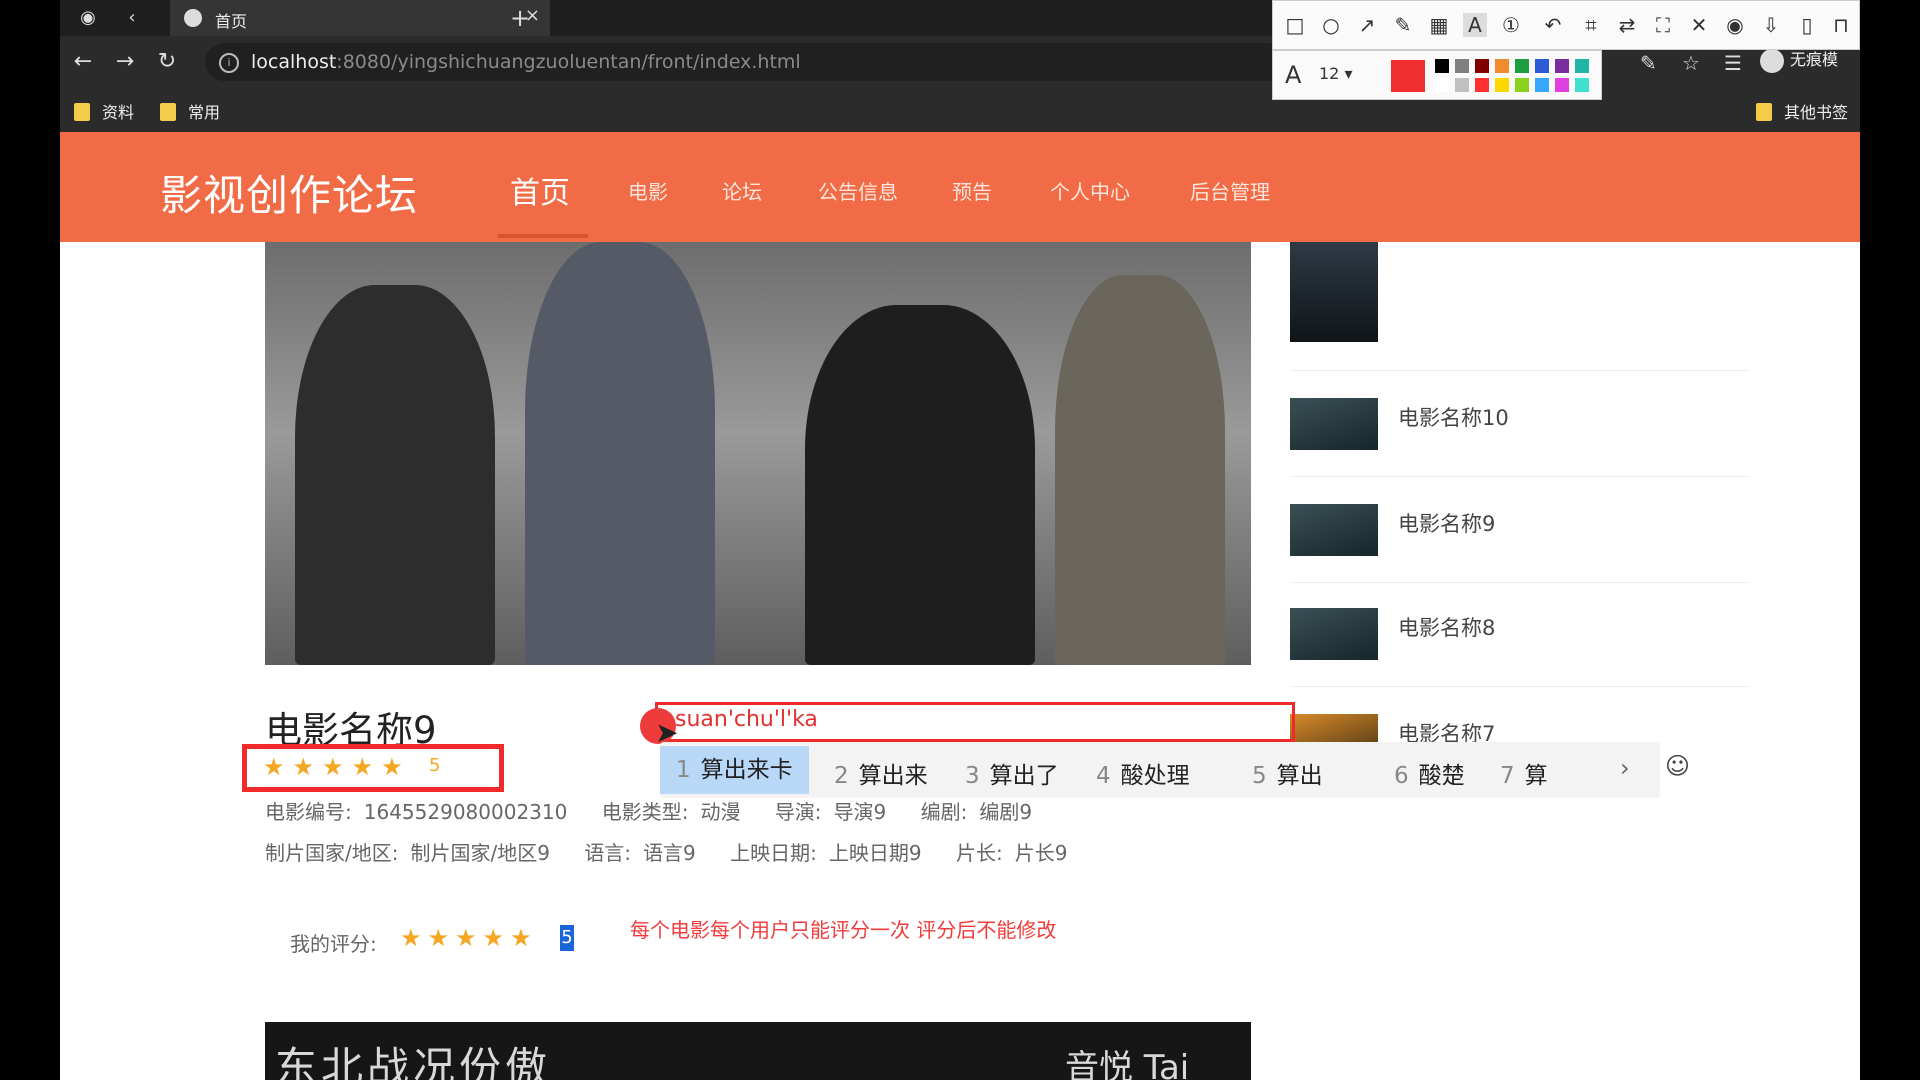 The height and width of the screenshot is (1080, 1920). Describe the element at coordinates (480, 853) in the screenshot. I see `movie-country: 制片国家/地区9` at that location.